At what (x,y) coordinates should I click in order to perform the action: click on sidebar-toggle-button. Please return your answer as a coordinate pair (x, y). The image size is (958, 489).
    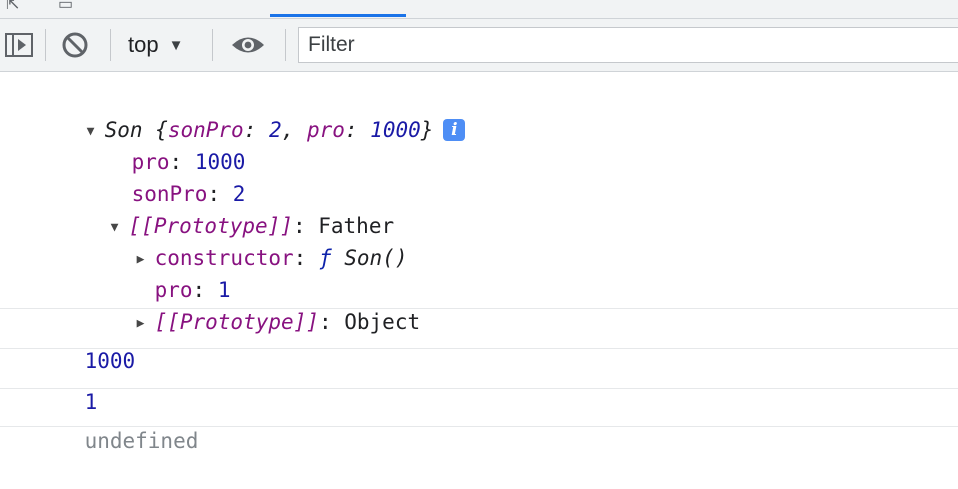
    Looking at the image, I should click on (19, 45).